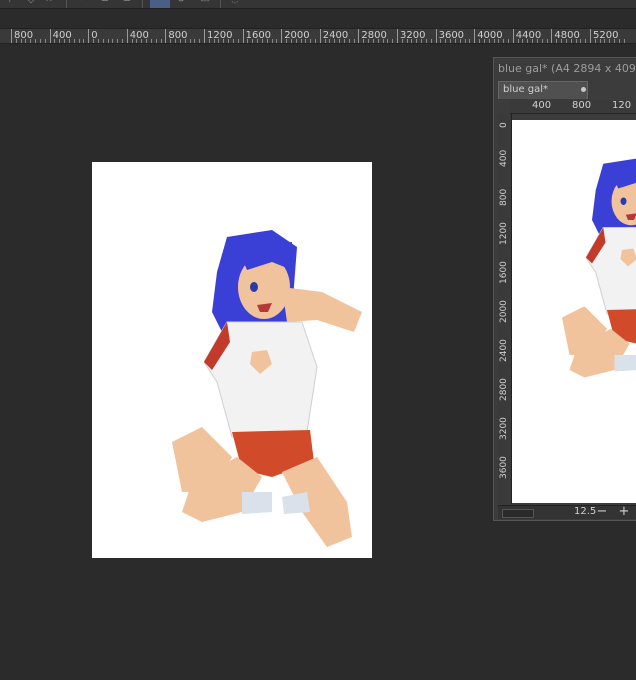 This screenshot has height=680, width=636. What do you see at coordinates (205, 3) in the screenshot?
I see `tool-icon: ▭` at bounding box center [205, 3].